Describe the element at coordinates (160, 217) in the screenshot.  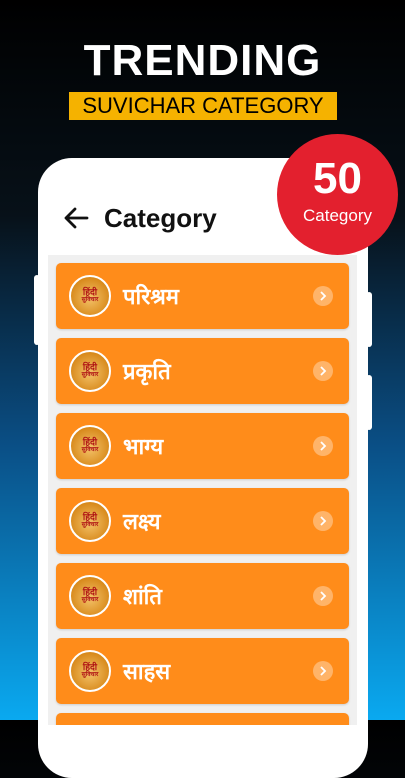
I see `page-title: Category` at that location.